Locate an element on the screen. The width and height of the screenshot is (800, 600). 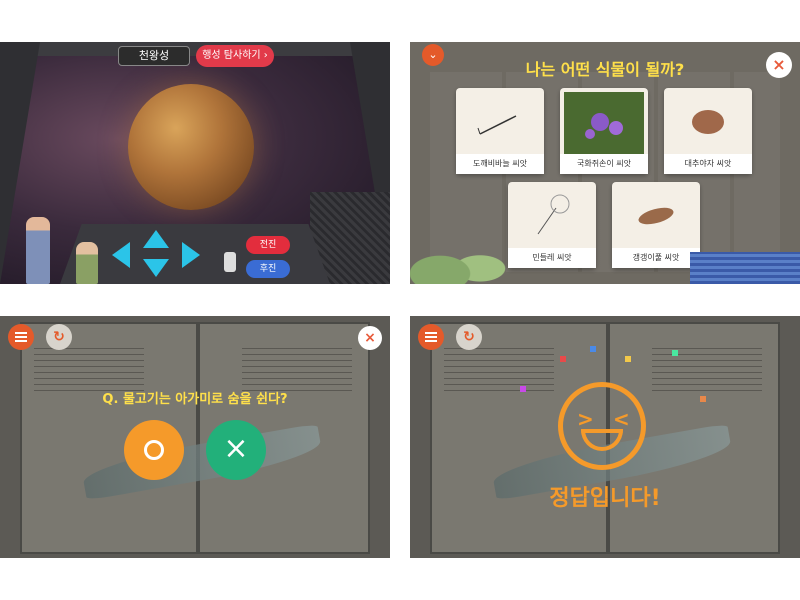
seed-card-label: 갱갱이풀 씨앗 is located at coordinates (656, 258).